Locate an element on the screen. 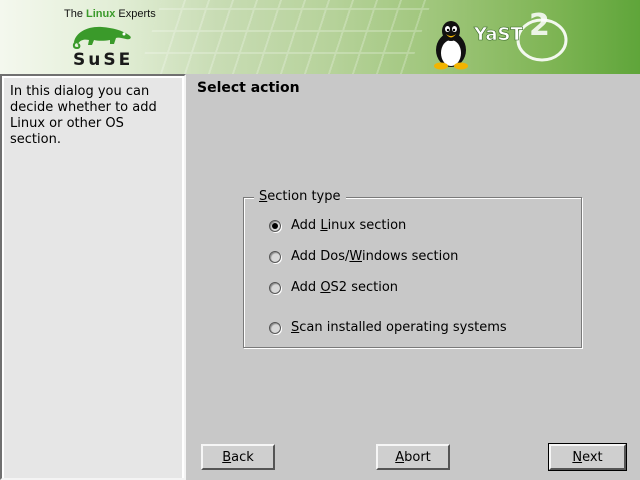  tux-penguin-icon is located at coordinates (451, 45).